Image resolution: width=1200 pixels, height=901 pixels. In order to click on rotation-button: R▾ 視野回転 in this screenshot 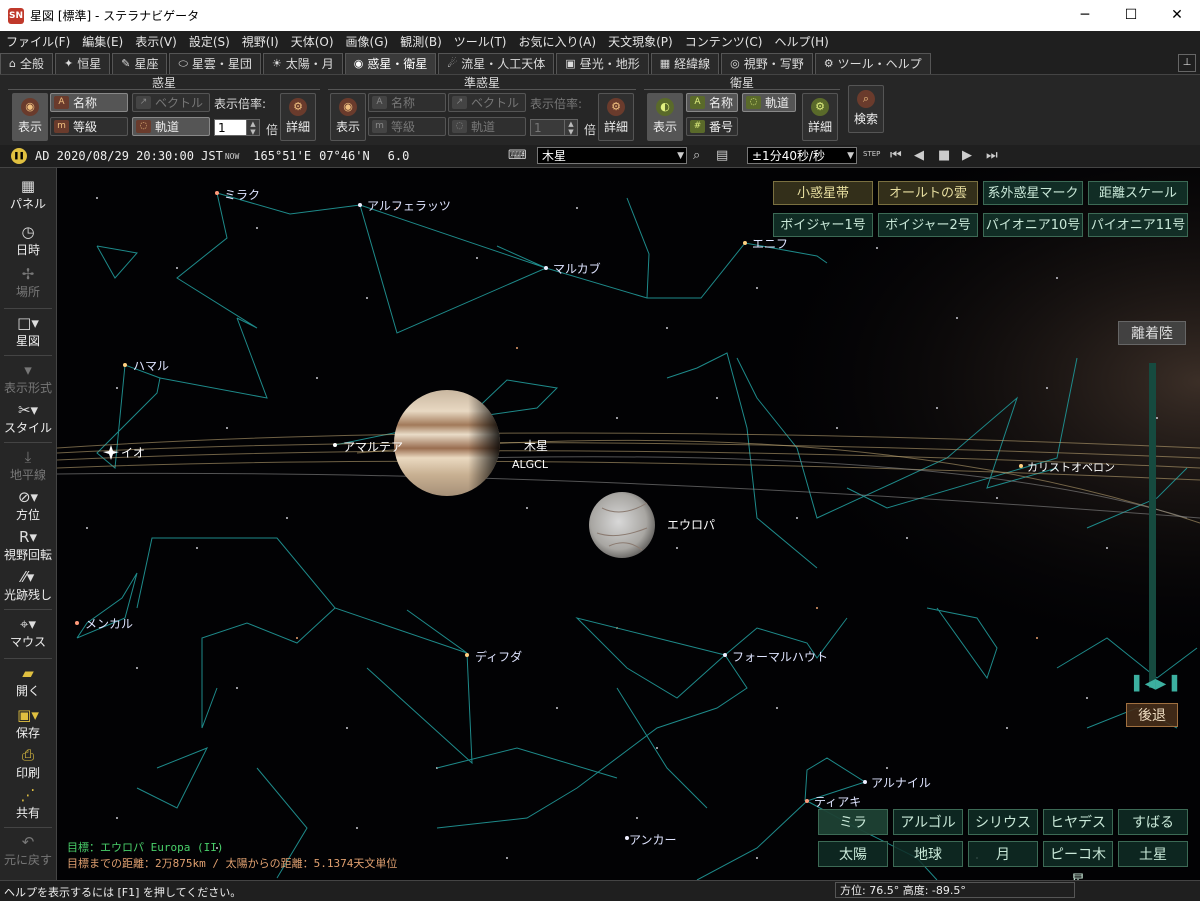, I will do `click(28, 546)`.